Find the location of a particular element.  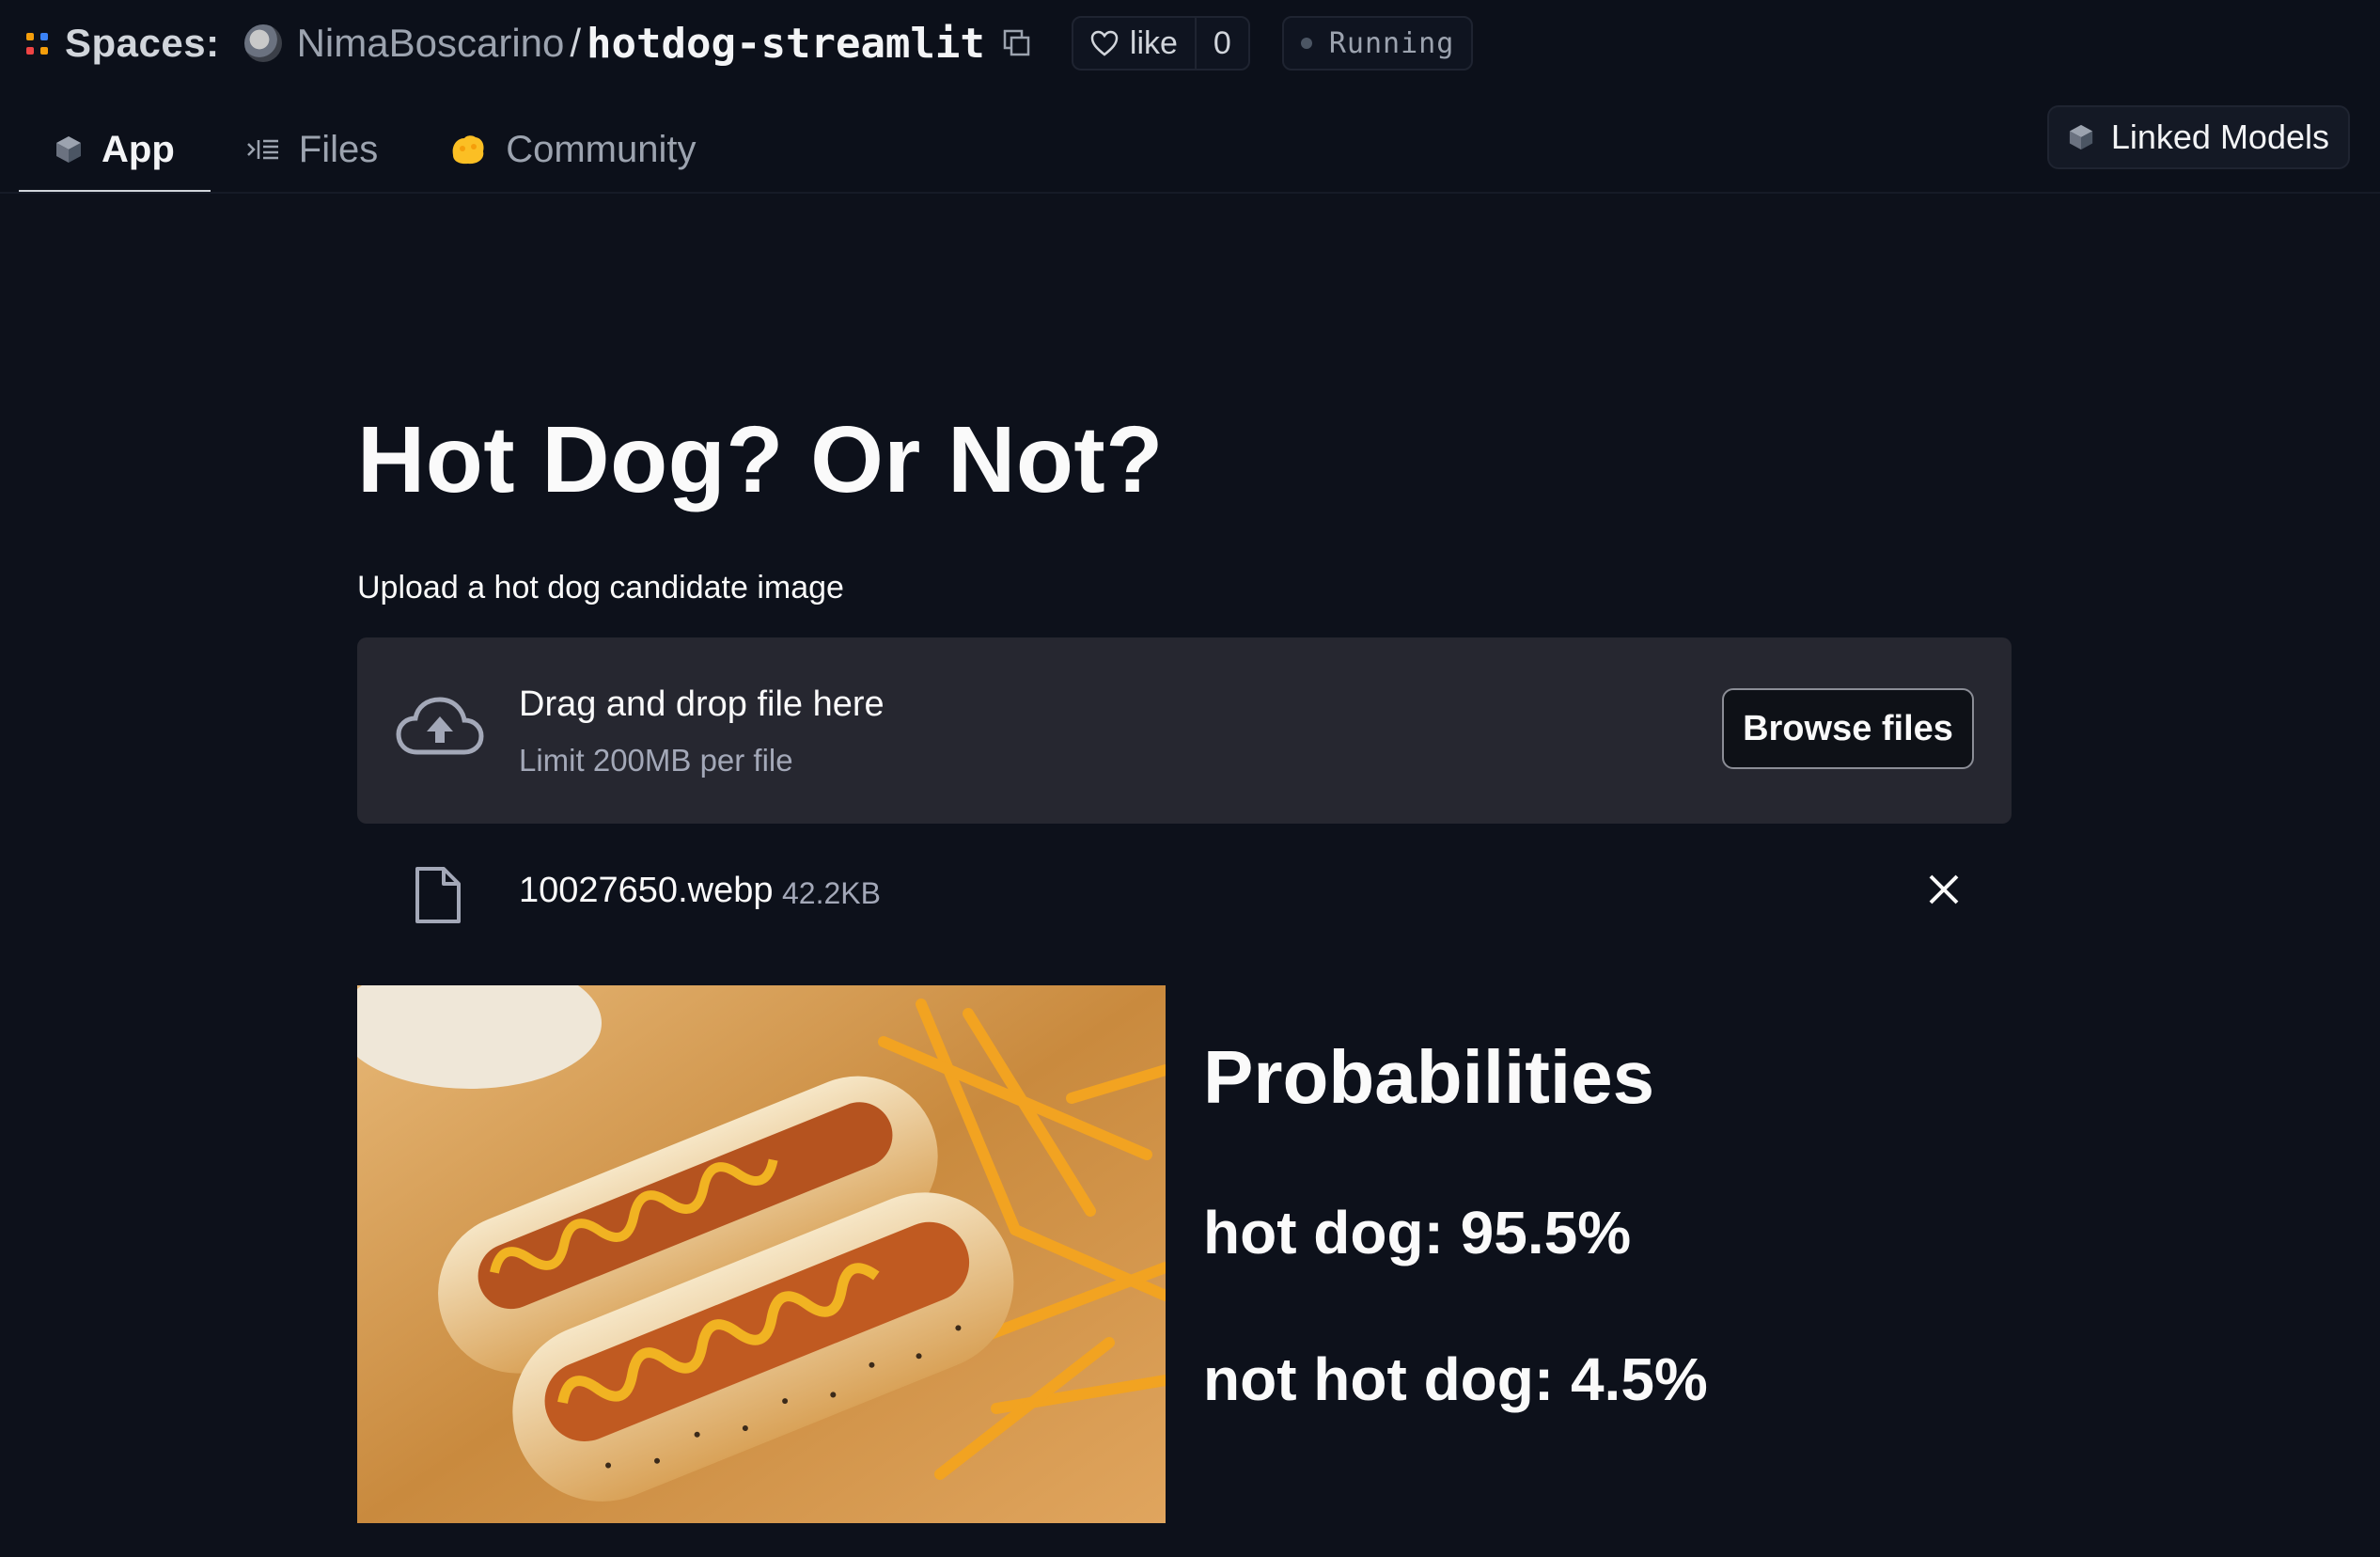

community-icon is located at coordinates (468, 149).